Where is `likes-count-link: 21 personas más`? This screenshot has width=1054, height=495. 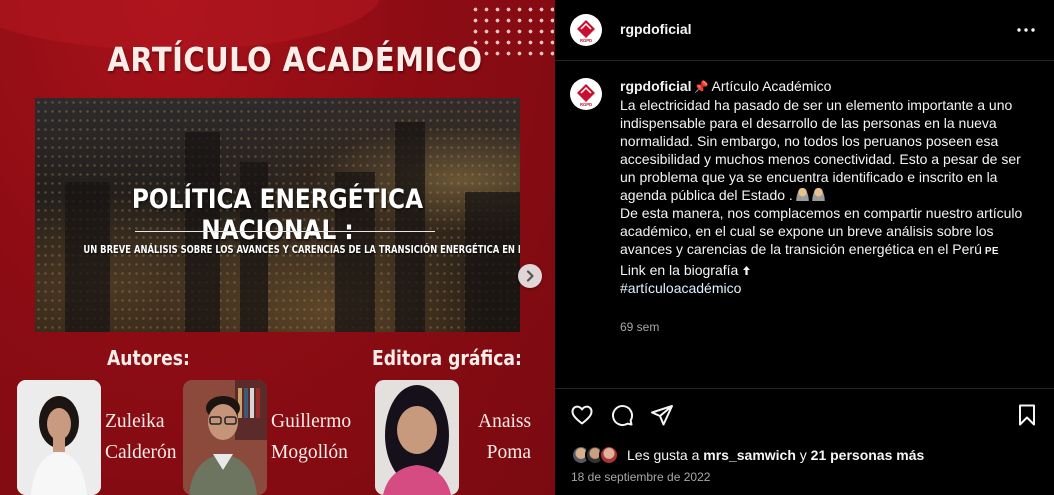
likes-count-link: 21 personas más is located at coordinates (868, 455).